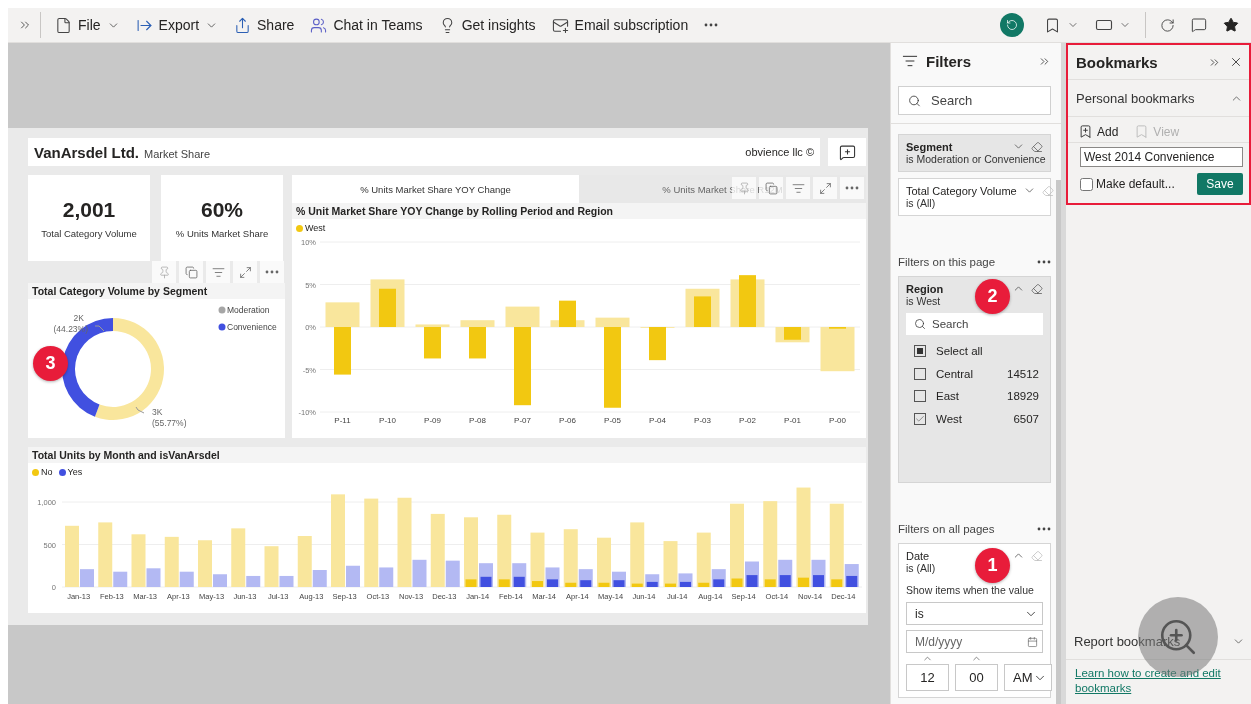 This screenshot has height=704, width=1251. What do you see at coordinates (960, 351) in the screenshot?
I see `option-label: Select all` at bounding box center [960, 351].